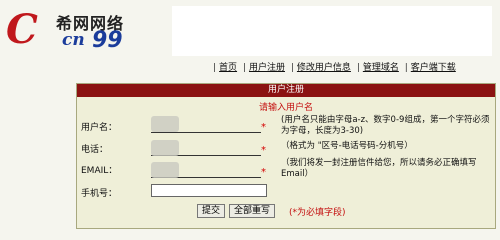 Image resolution: width=500 pixels, height=240 pixels. What do you see at coordinates (209, 190) in the screenshot?
I see `mobile-input` at bounding box center [209, 190].